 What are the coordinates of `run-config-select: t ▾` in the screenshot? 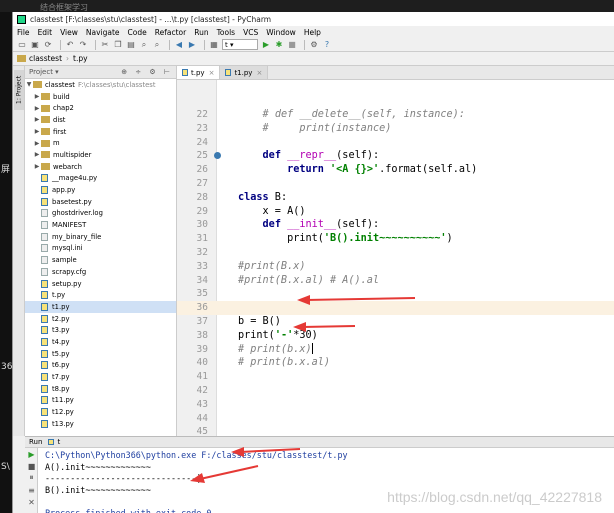 It's located at (240, 44).